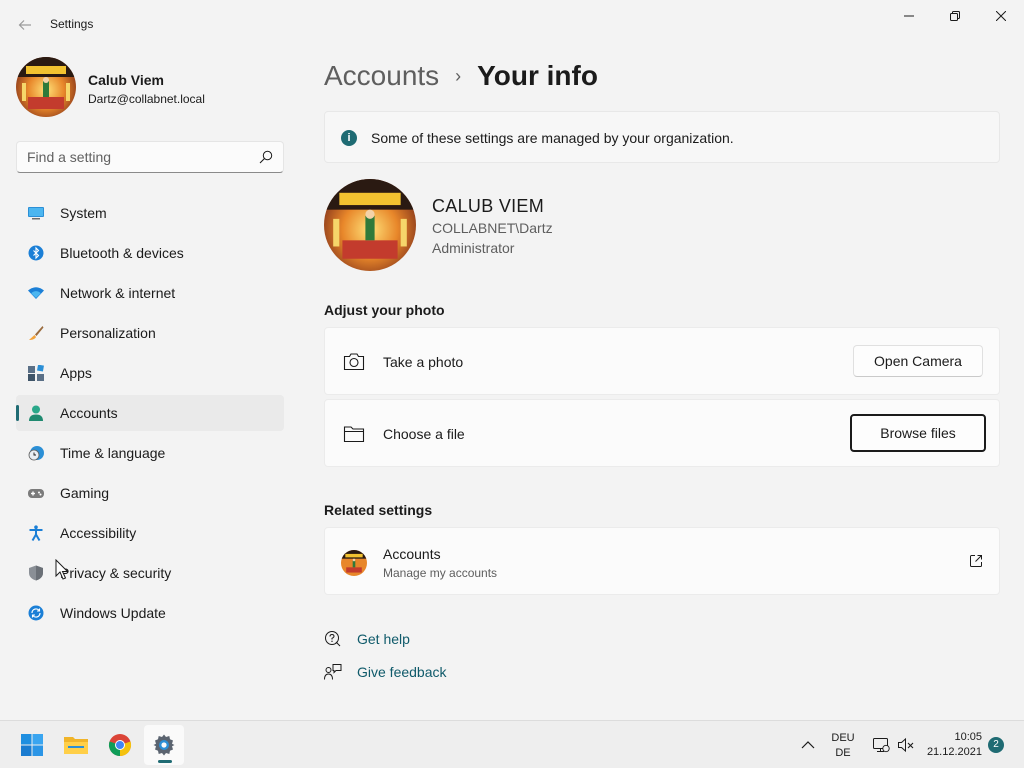 The width and height of the screenshot is (1024, 768). I want to click on search-icon, so click(266, 157).